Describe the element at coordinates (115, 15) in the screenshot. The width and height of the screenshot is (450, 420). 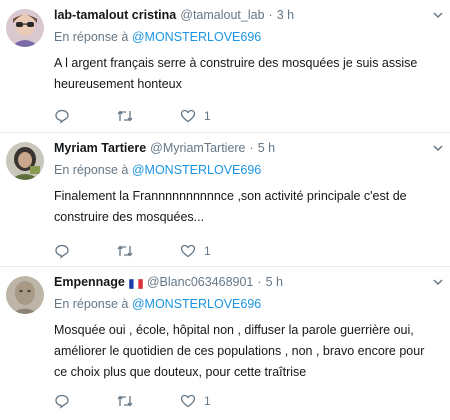
I see `display-name: lab-tamalout cristina` at that location.